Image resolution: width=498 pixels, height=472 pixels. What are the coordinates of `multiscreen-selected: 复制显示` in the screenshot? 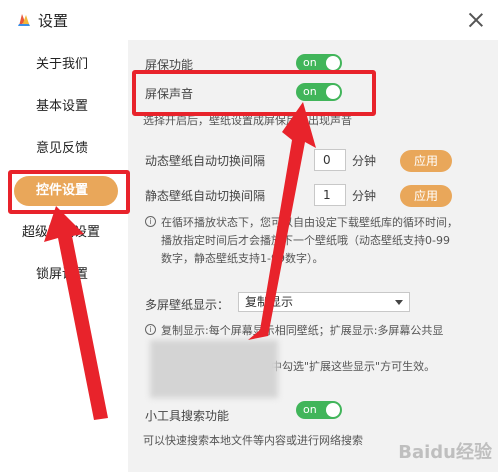 It's located at (269, 302).